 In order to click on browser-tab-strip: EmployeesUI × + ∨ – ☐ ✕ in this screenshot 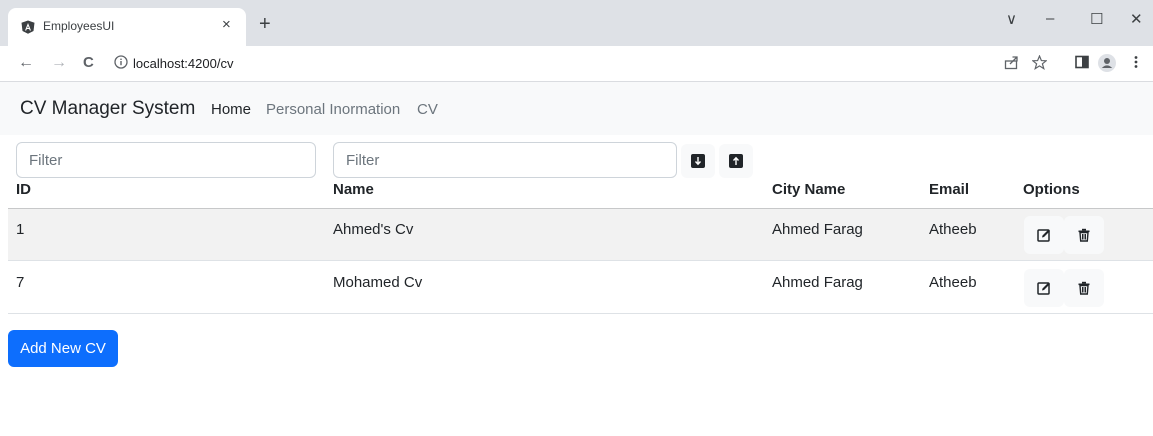, I will do `click(576, 23)`.